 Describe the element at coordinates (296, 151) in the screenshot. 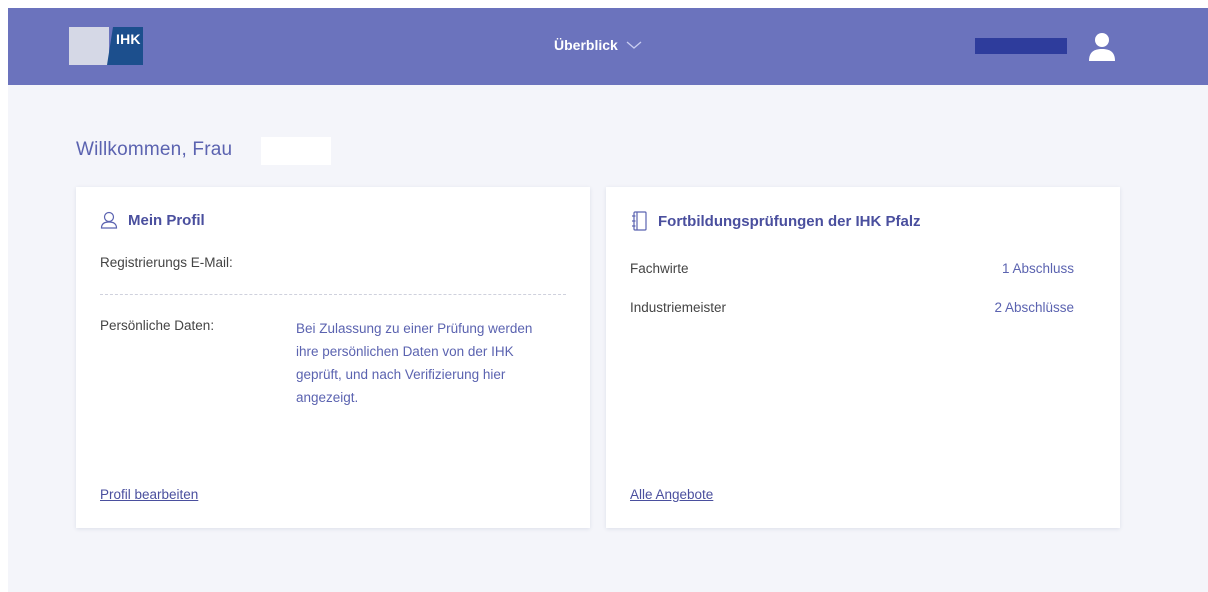

I see `name-redacted` at that location.